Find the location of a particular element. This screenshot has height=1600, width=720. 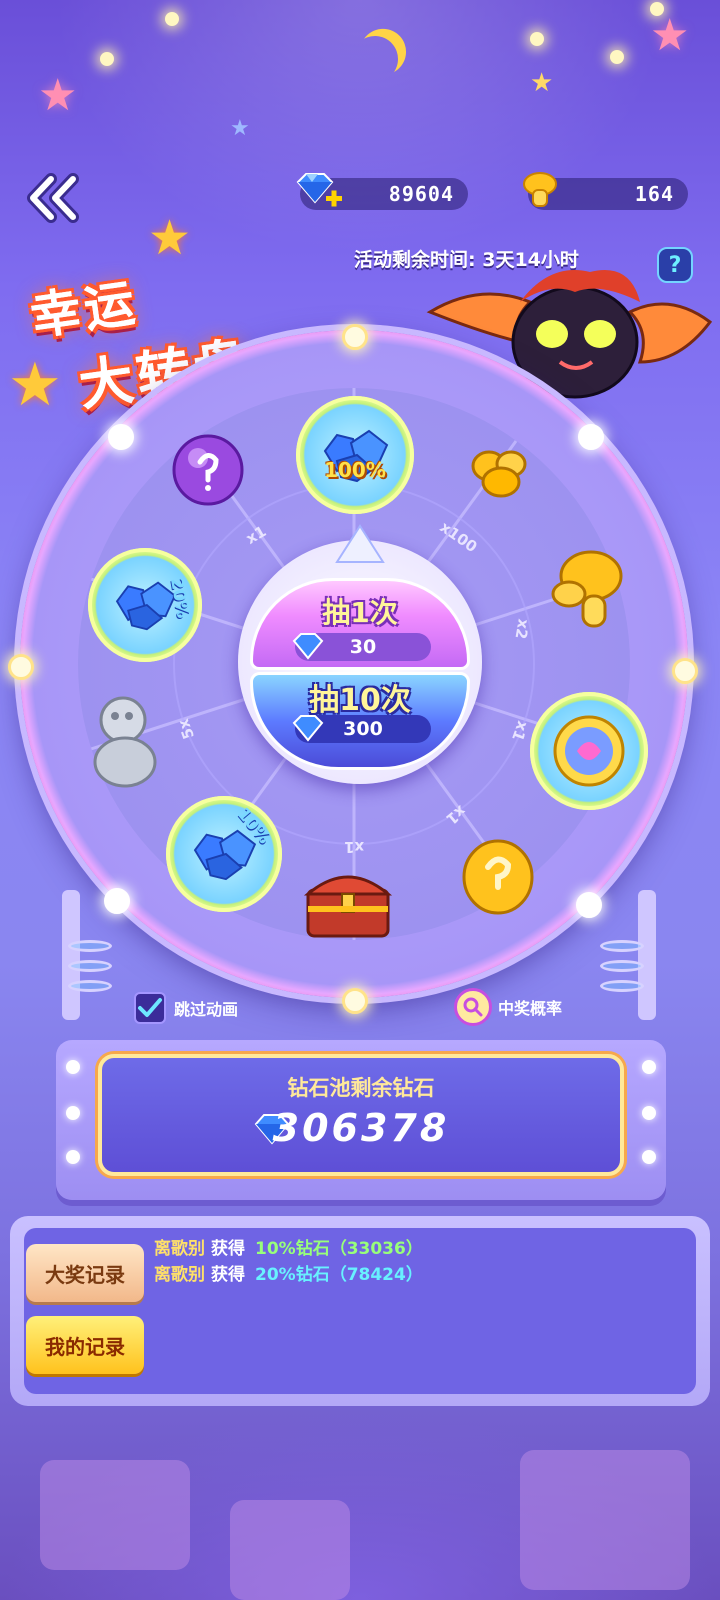

tab-jackpot-records: 大奖记录 is located at coordinates (85, 1273).